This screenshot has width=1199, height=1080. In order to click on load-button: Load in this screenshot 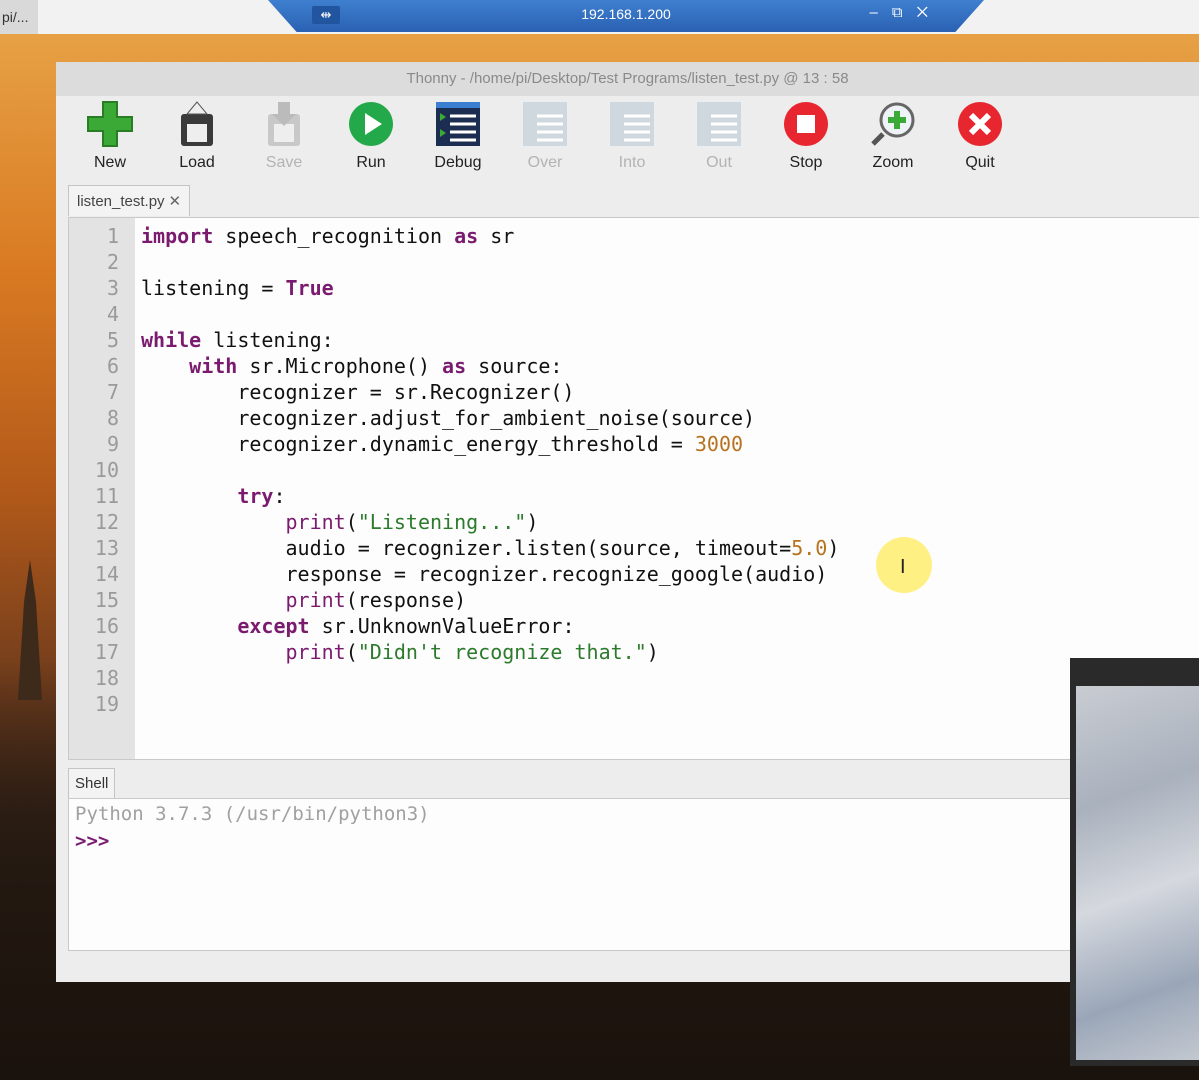, I will do `click(197, 136)`.